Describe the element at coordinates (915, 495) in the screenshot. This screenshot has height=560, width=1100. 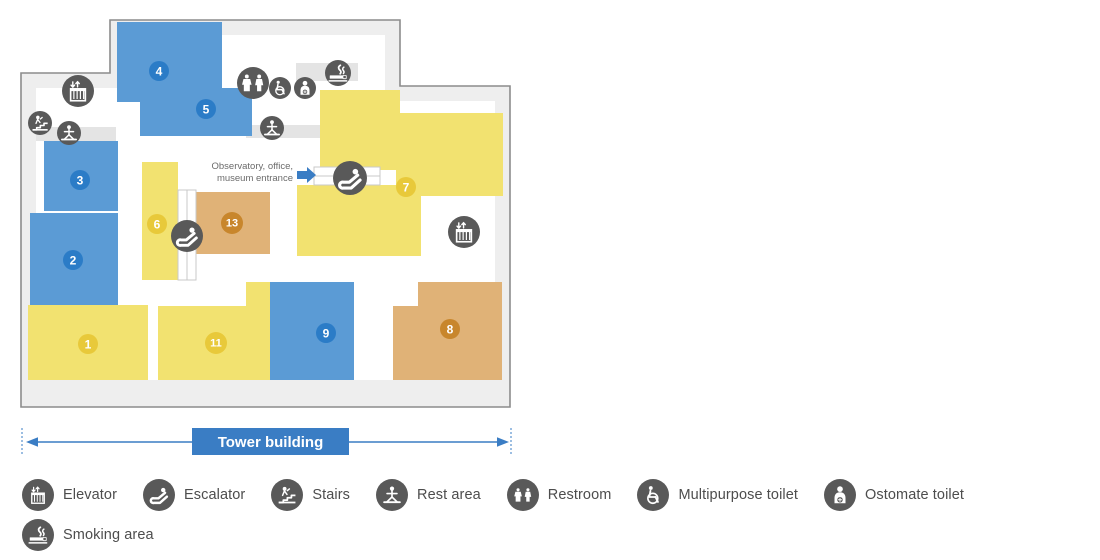
I see `legend-label-ostomate-toilet: Ostomate toilet` at that location.